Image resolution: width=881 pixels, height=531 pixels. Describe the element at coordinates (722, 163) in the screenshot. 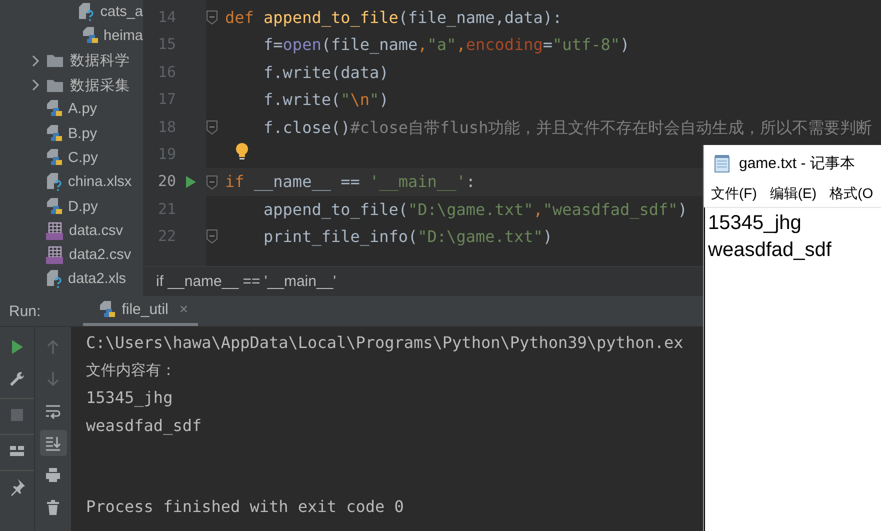

I see `notepad-icon` at that location.